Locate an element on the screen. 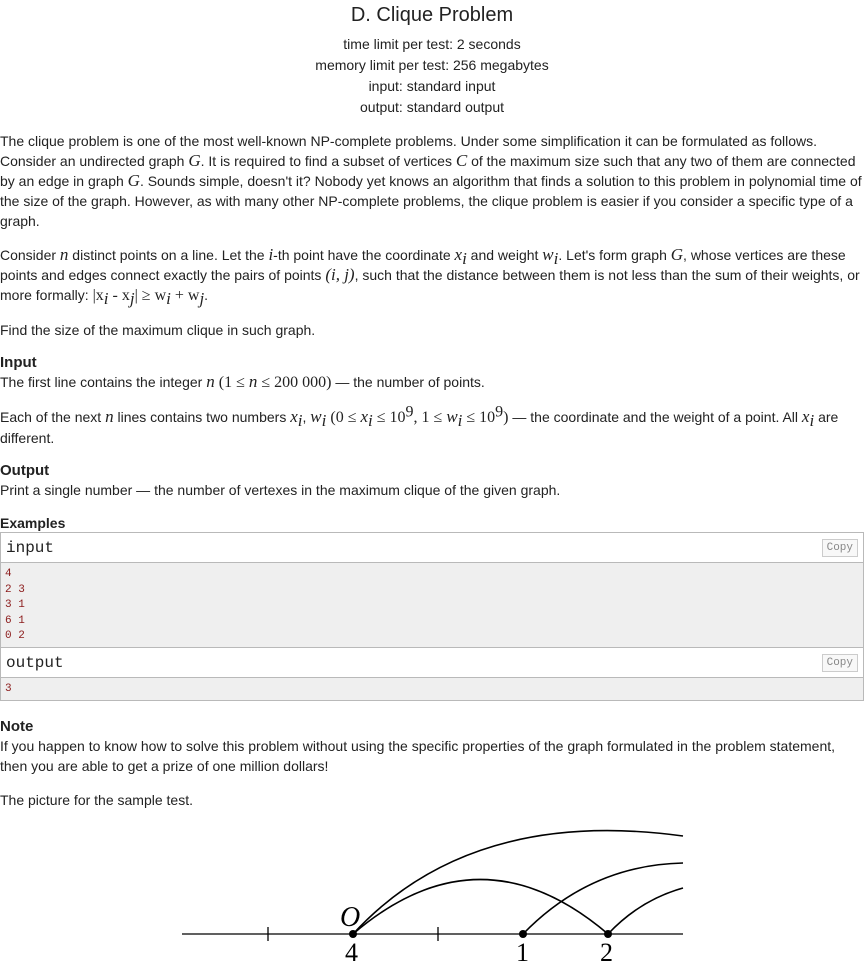 This screenshot has height=965, width=864. sample-output-text: 3 is located at coordinates (432, 688).